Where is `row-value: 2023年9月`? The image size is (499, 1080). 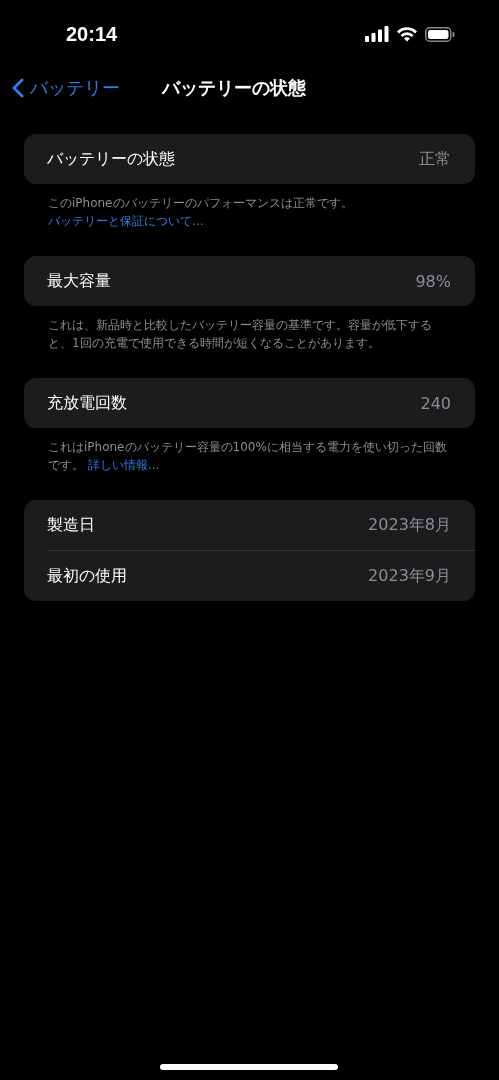 row-value: 2023年9月 is located at coordinates (409, 576).